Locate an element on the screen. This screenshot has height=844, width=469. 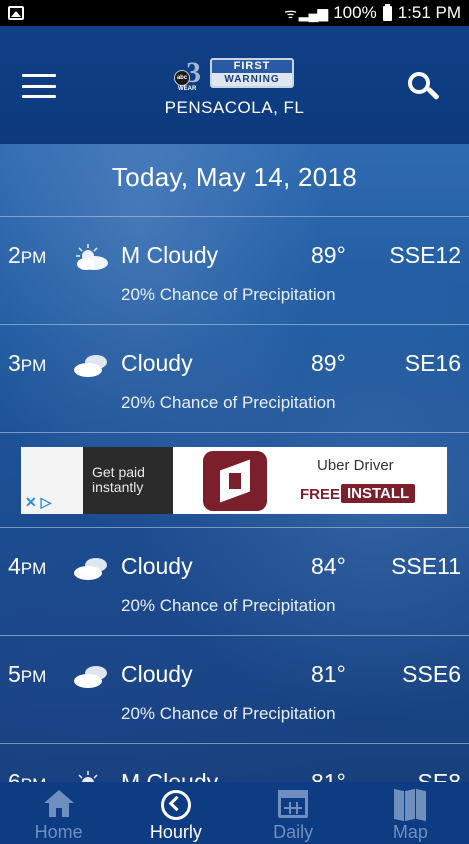
nav-daily: Daily is located at coordinates (293, 813).